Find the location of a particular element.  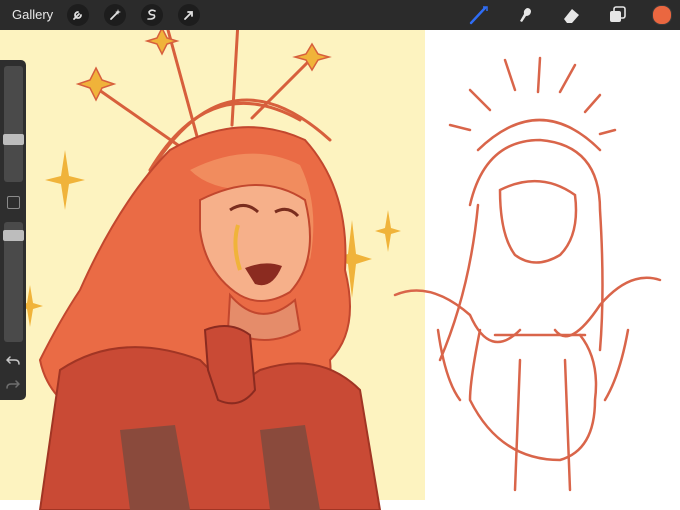

toolbar-left: Gallery is located at coordinates (107, 15).